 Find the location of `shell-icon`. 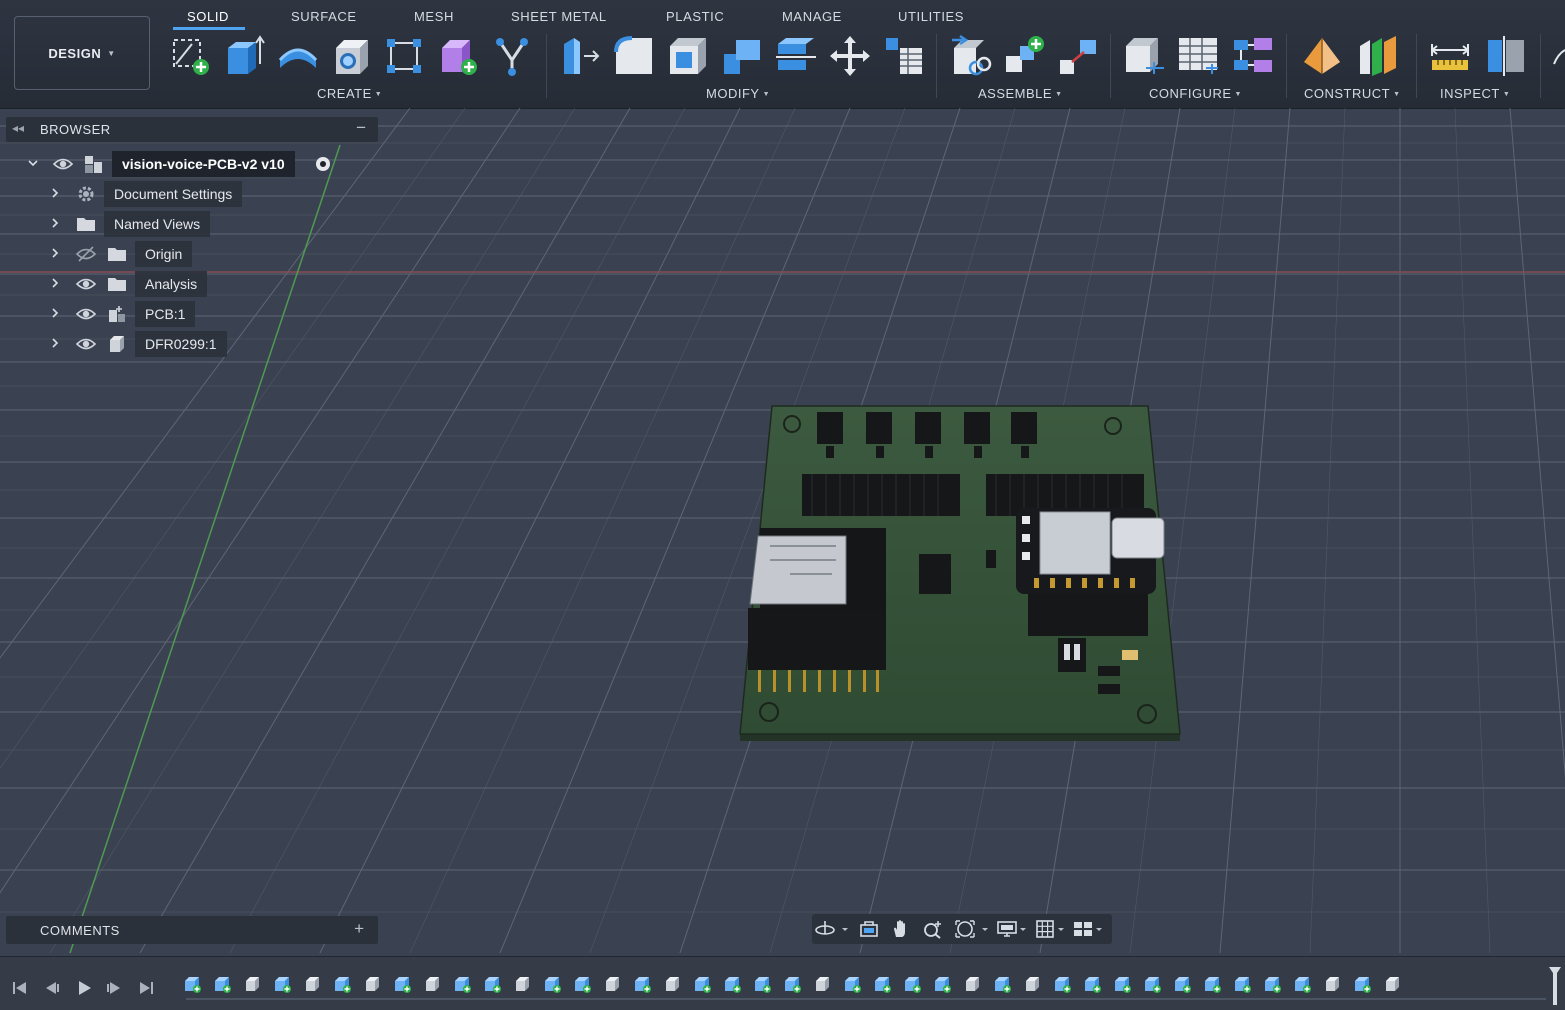

shell-icon is located at coordinates (688, 56).